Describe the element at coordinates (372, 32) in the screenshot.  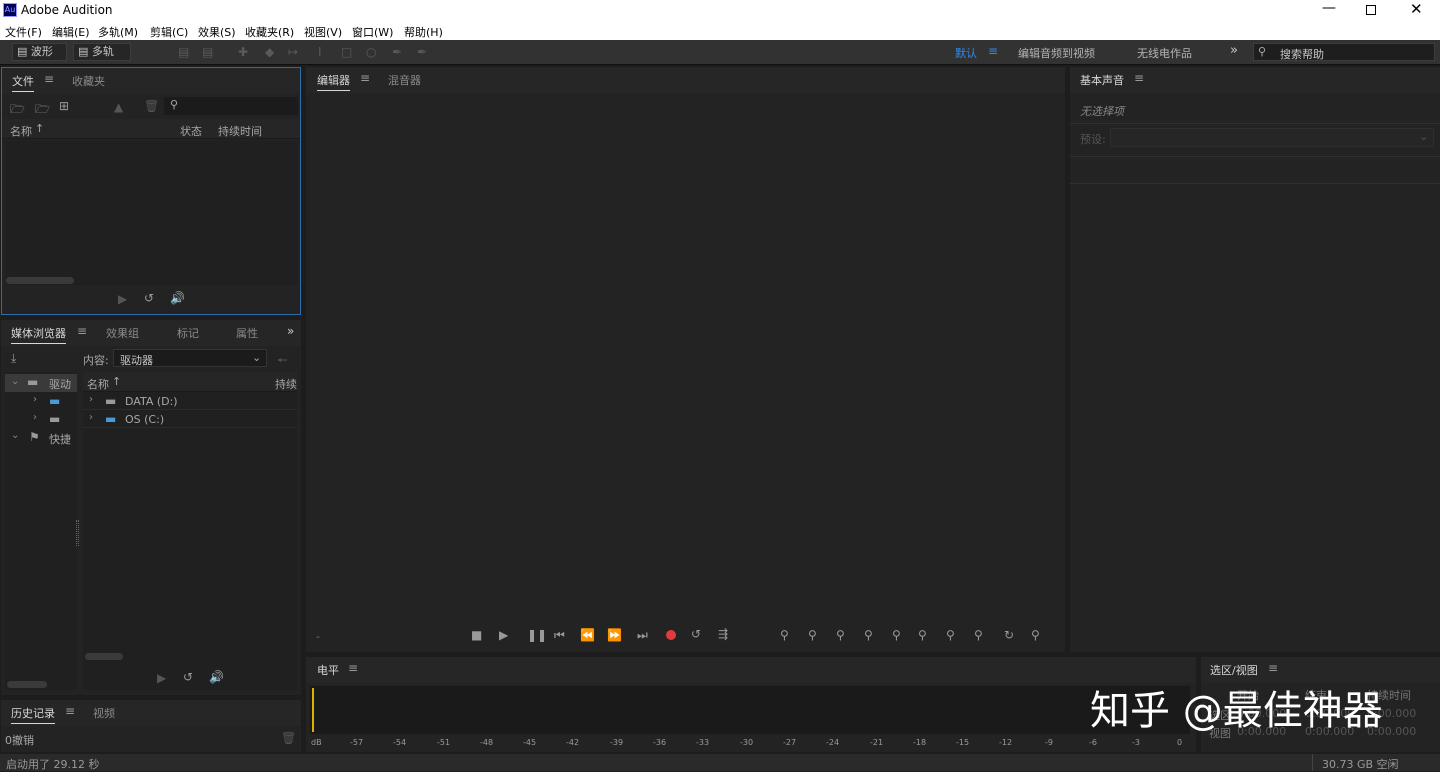
I see `menu-window: 窗口(W)` at that location.